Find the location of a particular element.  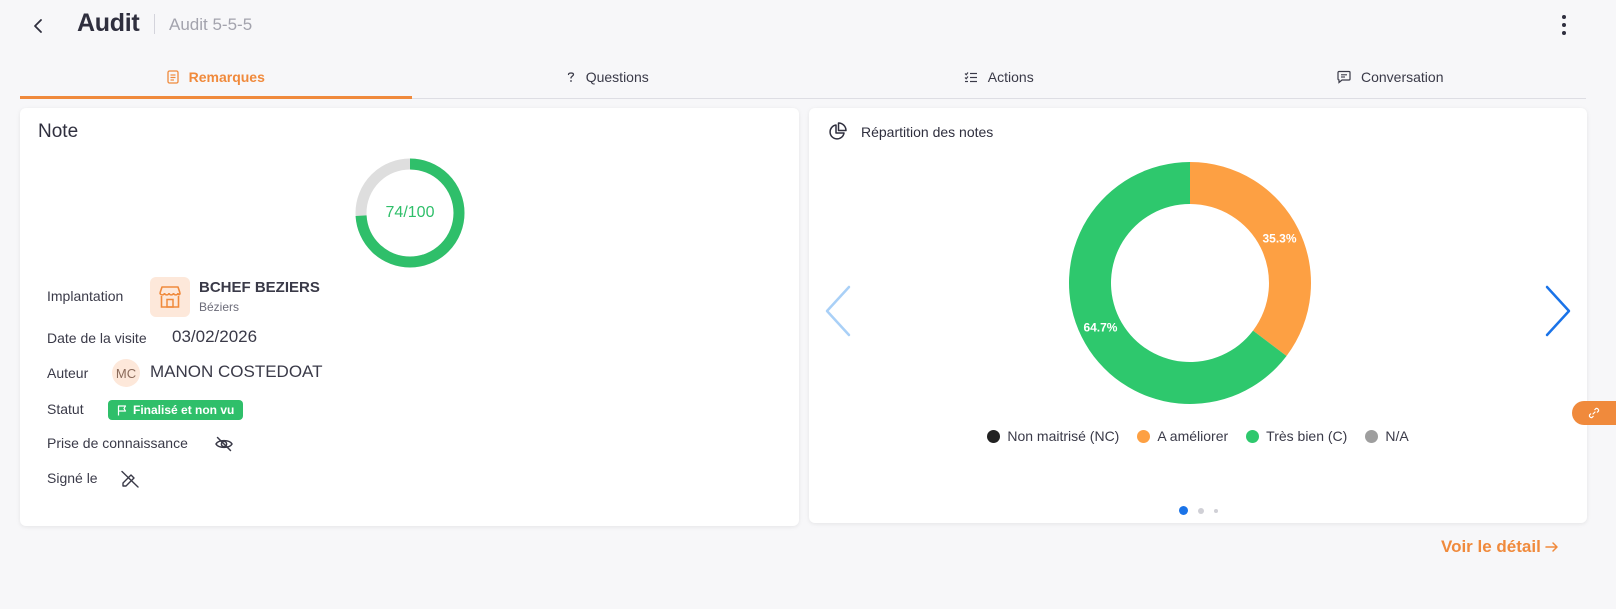

carousel-prev-button is located at coordinates (838, 311).